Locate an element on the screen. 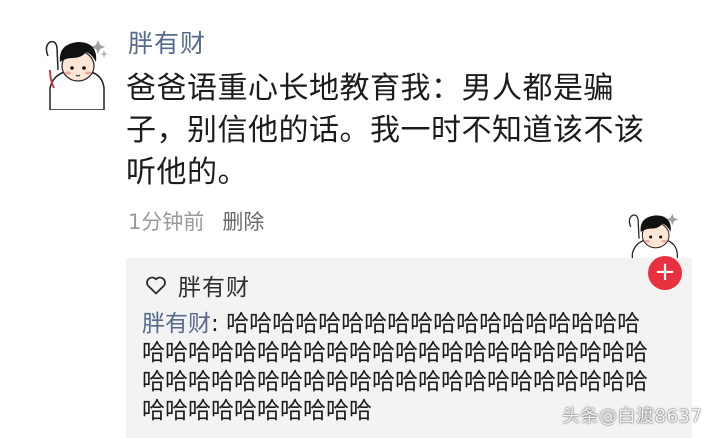  user-avatar is located at coordinates (76, 68).